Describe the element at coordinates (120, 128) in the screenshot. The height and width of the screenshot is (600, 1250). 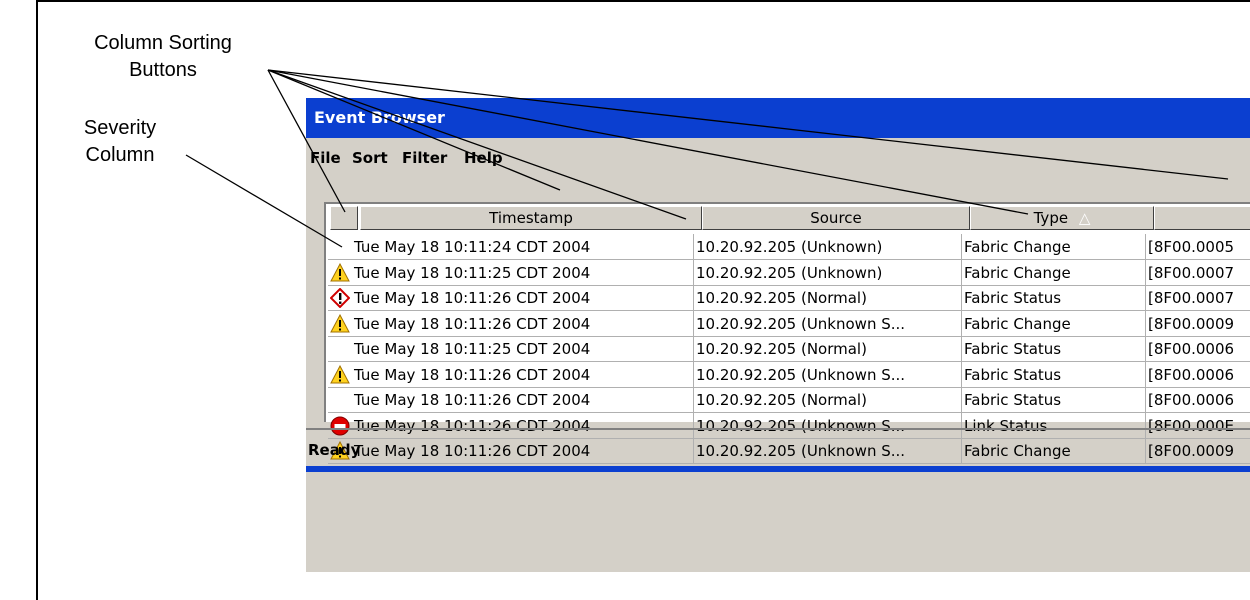
I see `callout-severity-line1: Severity` at that location.